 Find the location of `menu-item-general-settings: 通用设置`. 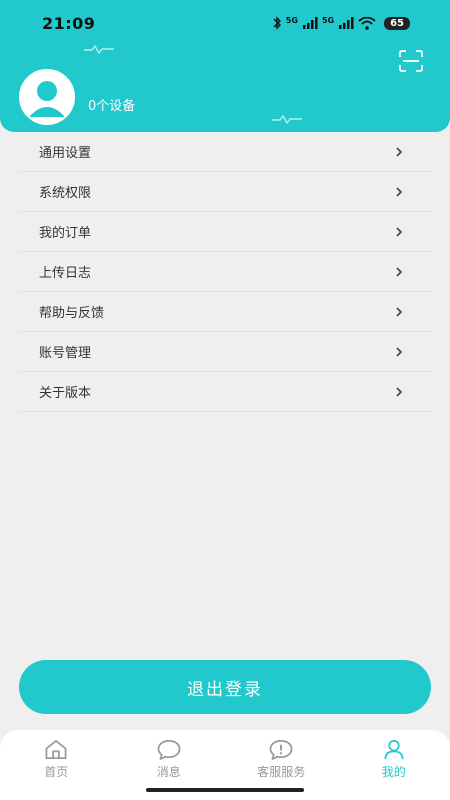

menu-item-general-settings: 通用设置 is located at coordinates (225, 152).